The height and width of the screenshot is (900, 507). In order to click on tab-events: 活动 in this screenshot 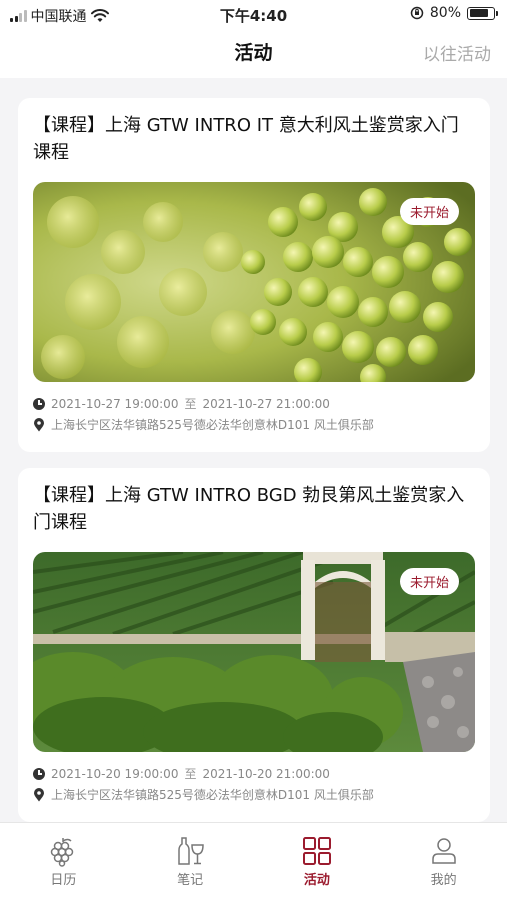, I will do `click(317, 861)`.